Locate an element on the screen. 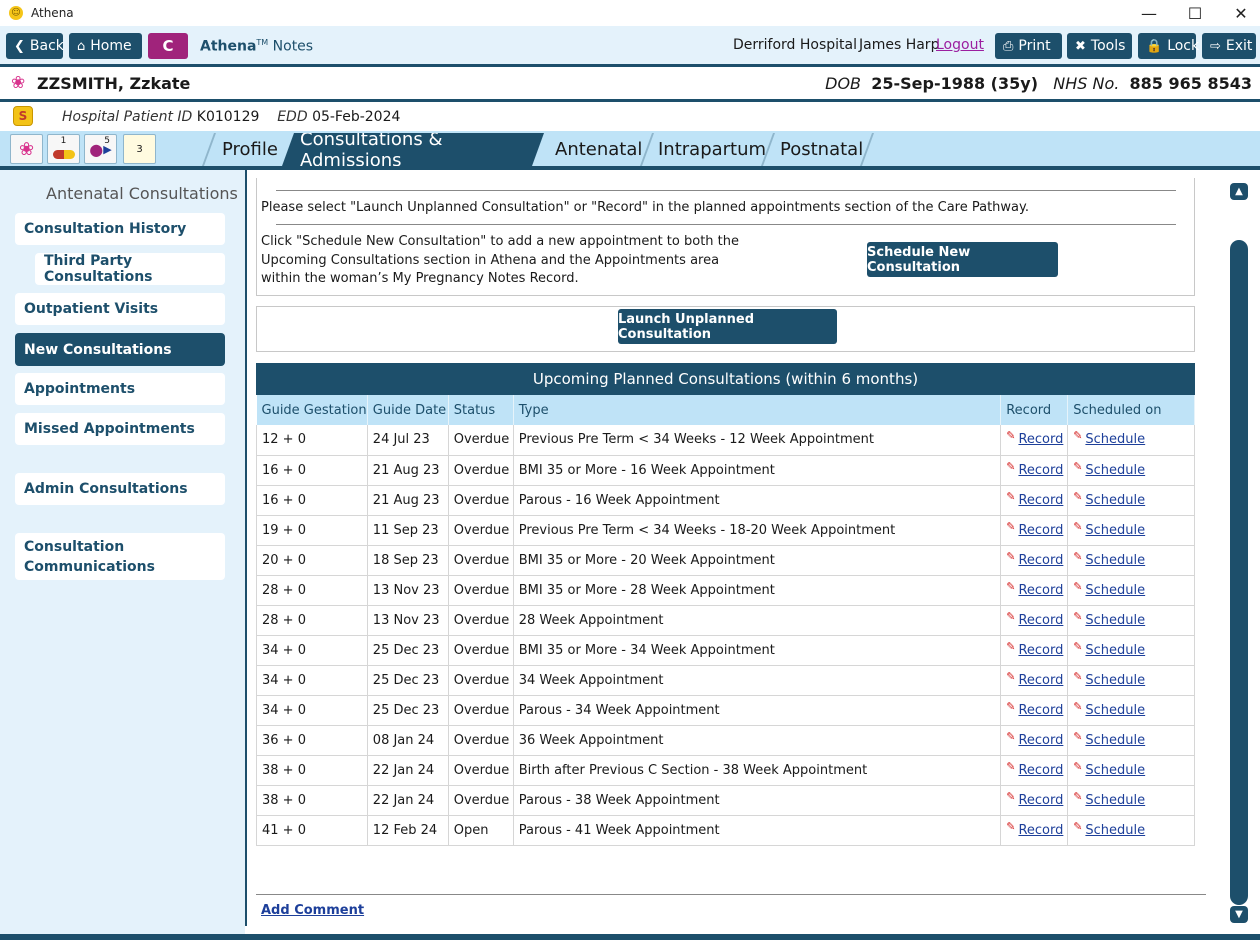 This screenshot has width=1260, height=940. table-cell: BMI 35 or More - 34 Week Appointment is located at coordinates (757, 650).